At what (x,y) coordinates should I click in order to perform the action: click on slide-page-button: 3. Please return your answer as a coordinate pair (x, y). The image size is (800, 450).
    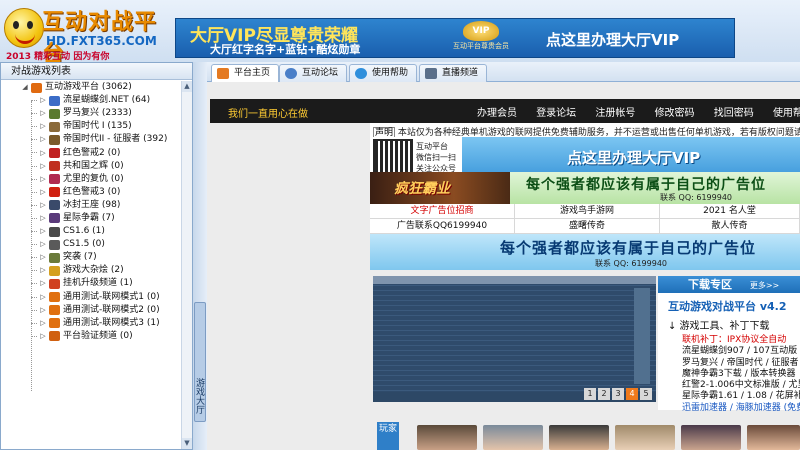
    Looking at the image, I should click on (618, 394).